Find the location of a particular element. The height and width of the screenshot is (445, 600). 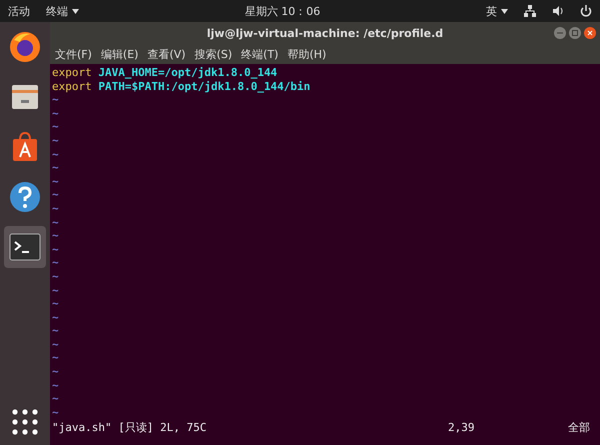

power-icon is located at coordinates (586, 11).